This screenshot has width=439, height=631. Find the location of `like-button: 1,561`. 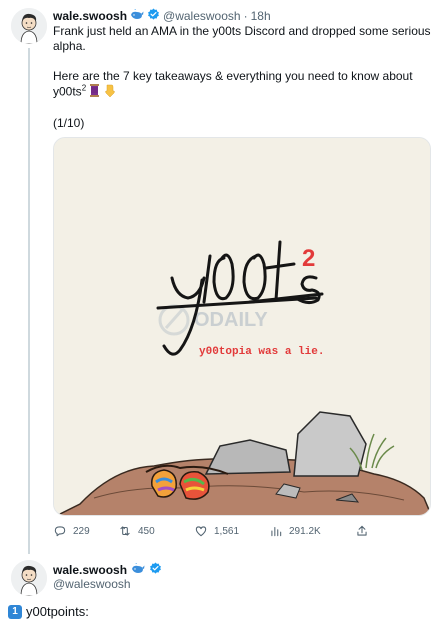

like-button: 1,561 is located at coordinates (216, 531).